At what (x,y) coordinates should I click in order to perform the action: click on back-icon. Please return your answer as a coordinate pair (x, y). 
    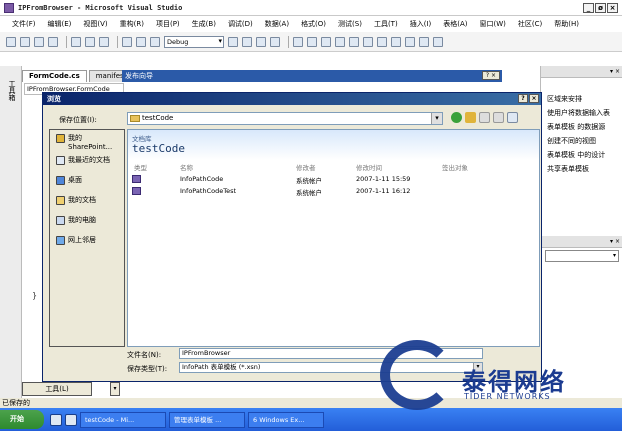
    Looking at the image, I should click on (456, 117).